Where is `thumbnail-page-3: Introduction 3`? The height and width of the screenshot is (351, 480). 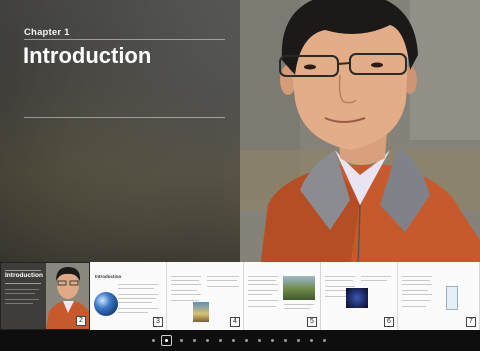
thumbnail-page-3: Introduction 3 is located at coordinates (128, 296).